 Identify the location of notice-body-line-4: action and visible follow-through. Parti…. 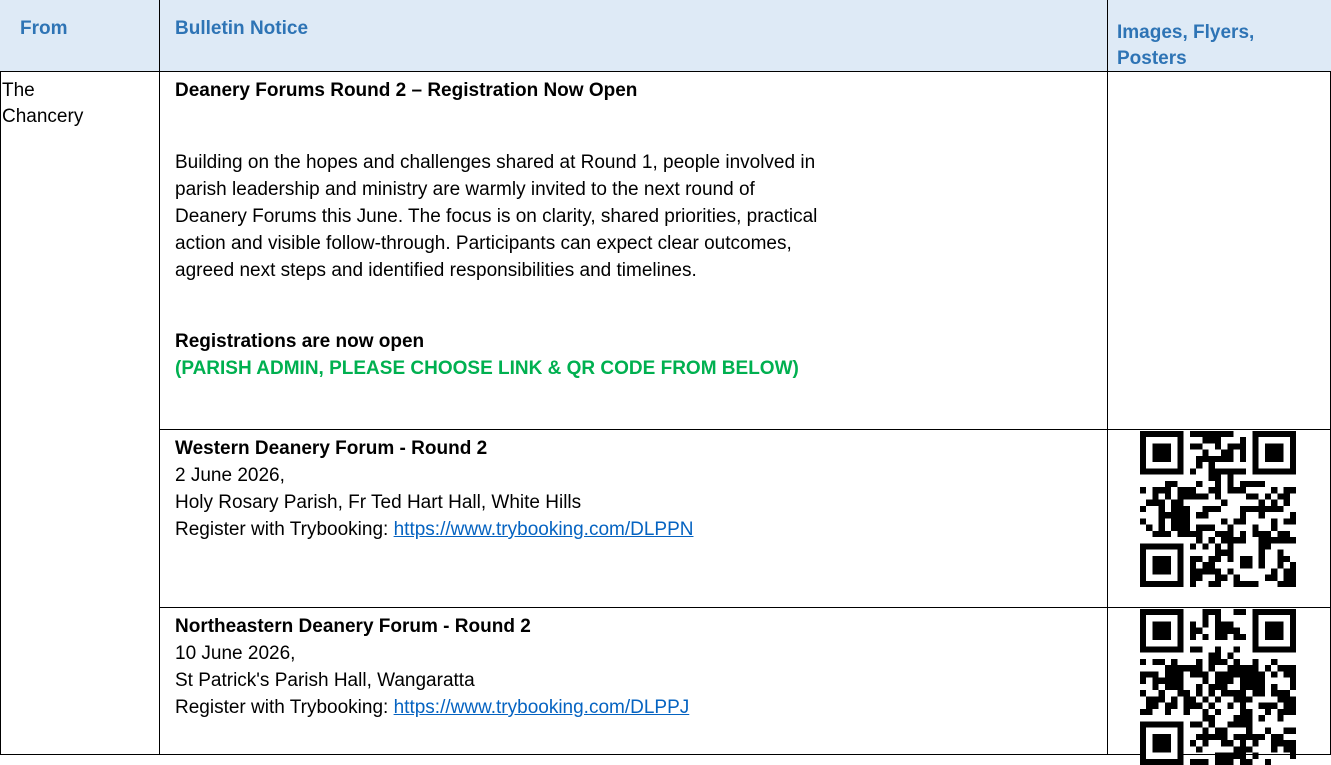
(483, 243).